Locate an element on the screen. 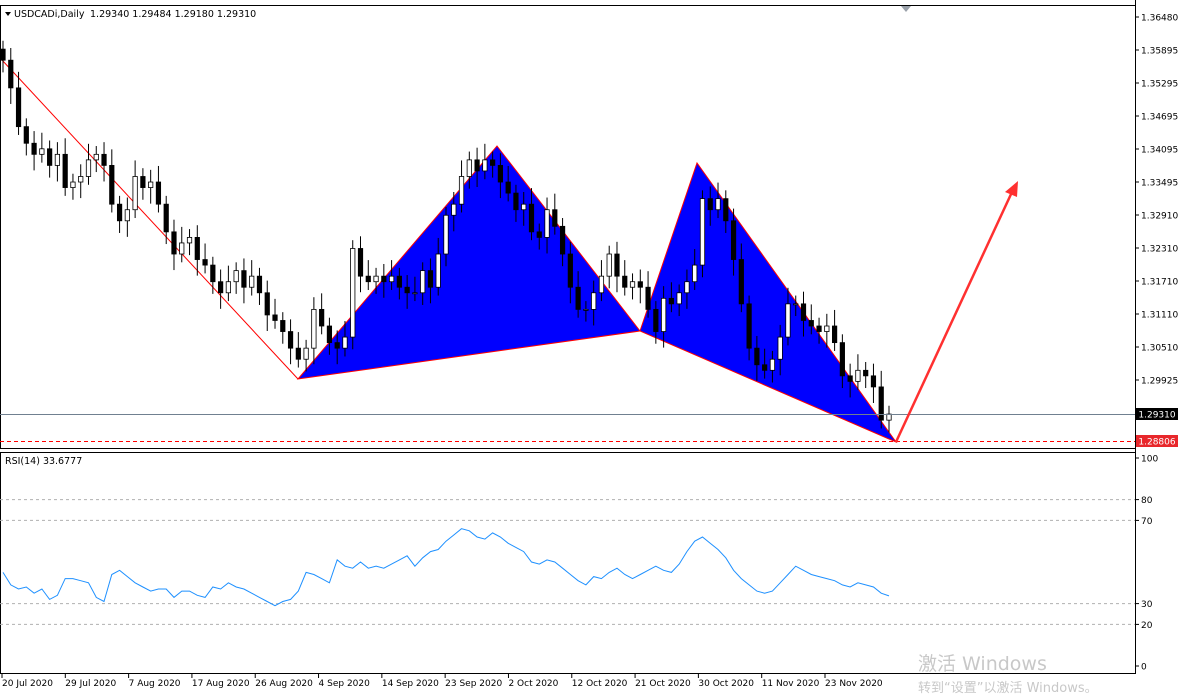 The height and width of the screenshot is (698, 1182). ohlc-label: 1.29340 1.29484 1.29180 1.29310 is located at coordinates (173, 14).